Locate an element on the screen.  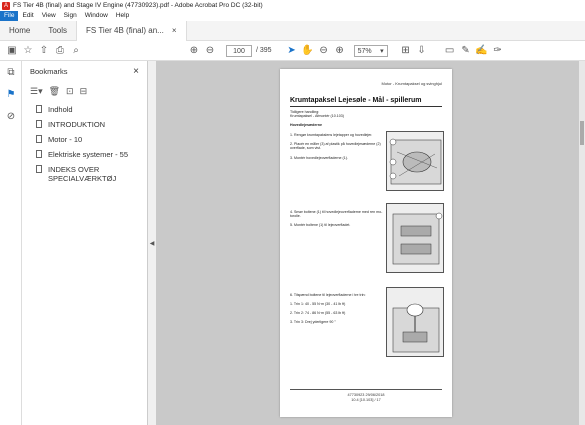
step: 1. Trin 1: 40 - 55 N·m (30 - 41 lb ft) is located at coordinates (318, 303).